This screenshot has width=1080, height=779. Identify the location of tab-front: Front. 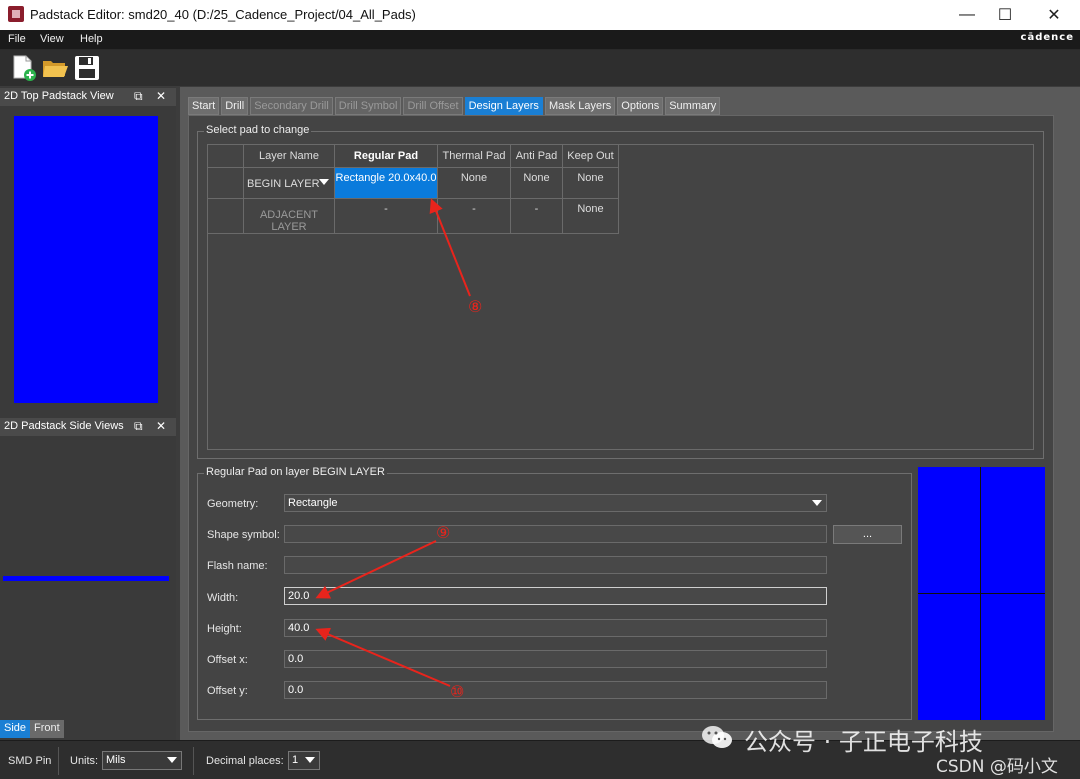
(47, 729).